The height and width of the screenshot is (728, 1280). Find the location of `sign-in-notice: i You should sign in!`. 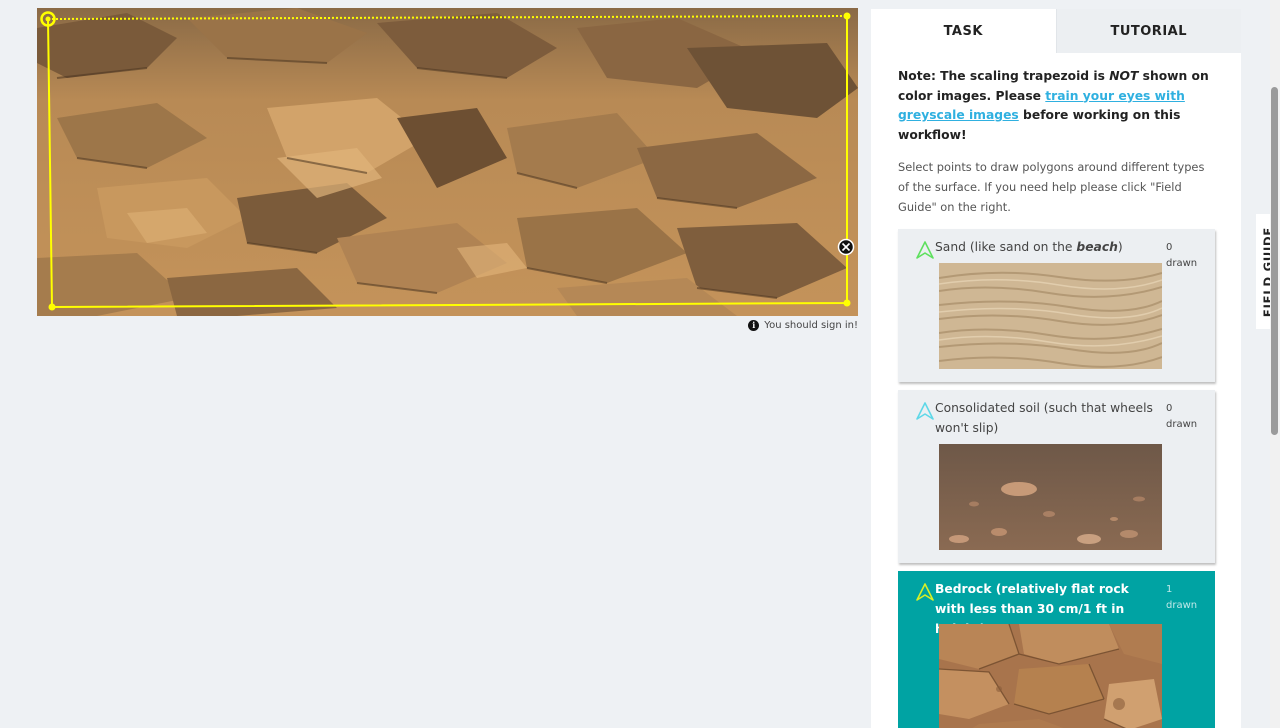

sign-in-notice: i You should sign in! is located at coordinates (800, 325).